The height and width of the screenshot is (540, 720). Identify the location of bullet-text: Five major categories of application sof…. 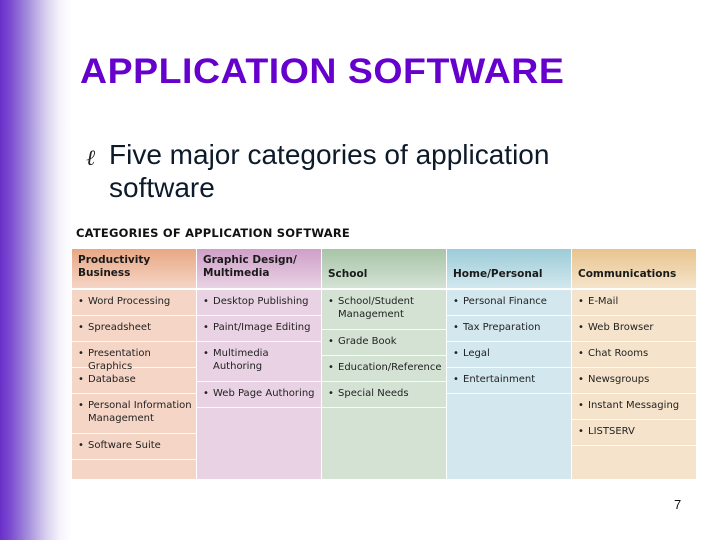
(329, 171).